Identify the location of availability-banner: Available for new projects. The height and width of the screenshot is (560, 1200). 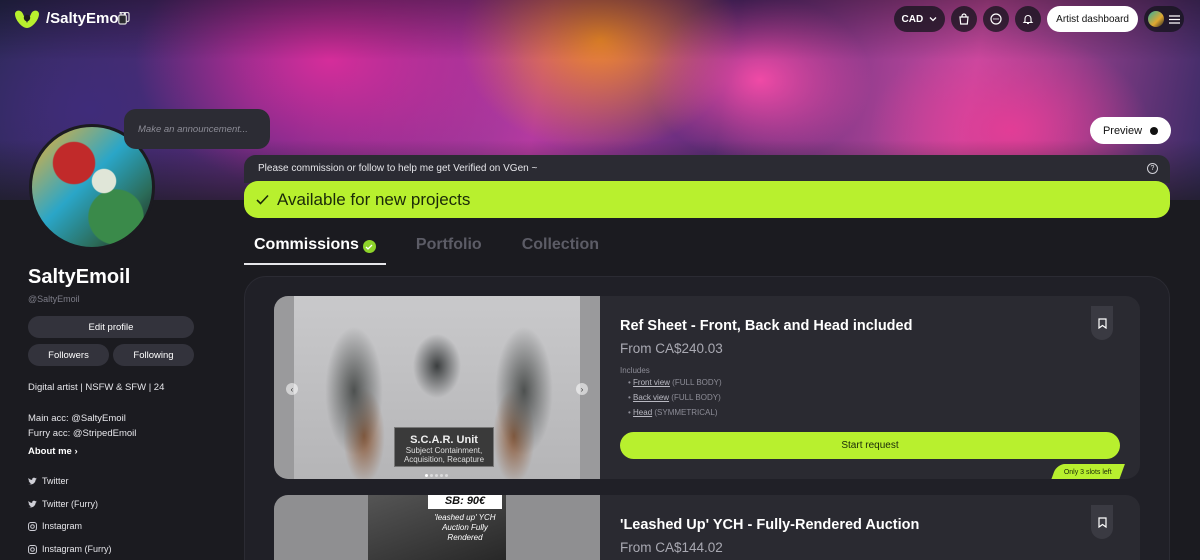
(707, 199).